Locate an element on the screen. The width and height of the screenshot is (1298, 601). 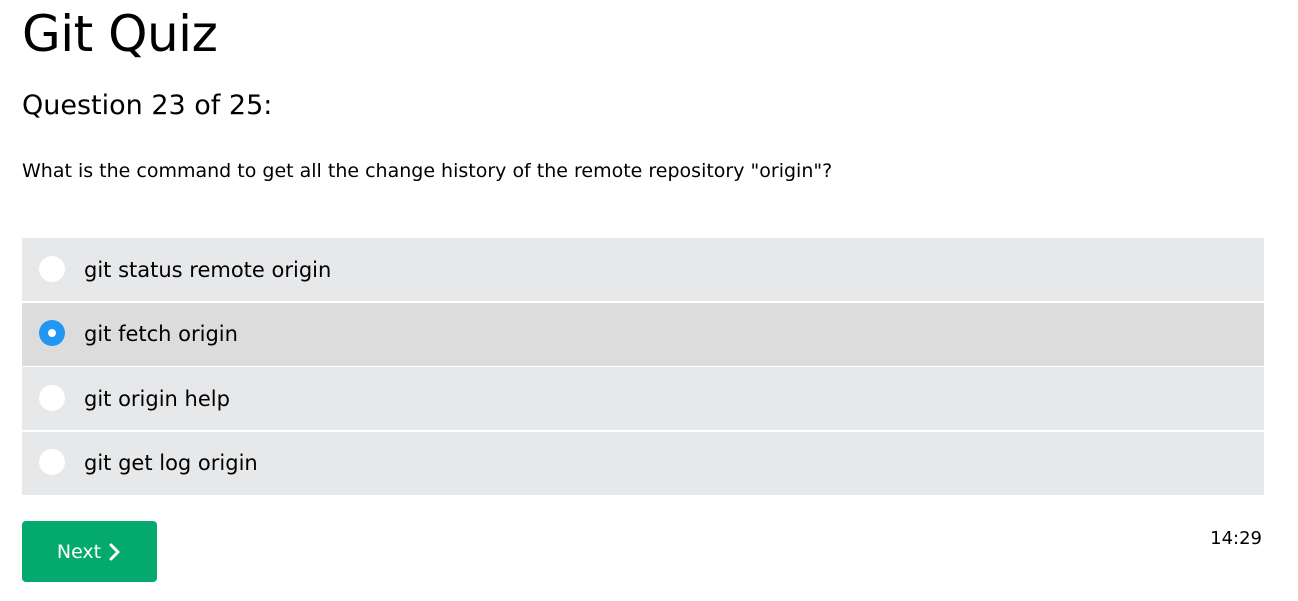
question-counter: Question 23 of 25: is located at coordinates (147, 105).